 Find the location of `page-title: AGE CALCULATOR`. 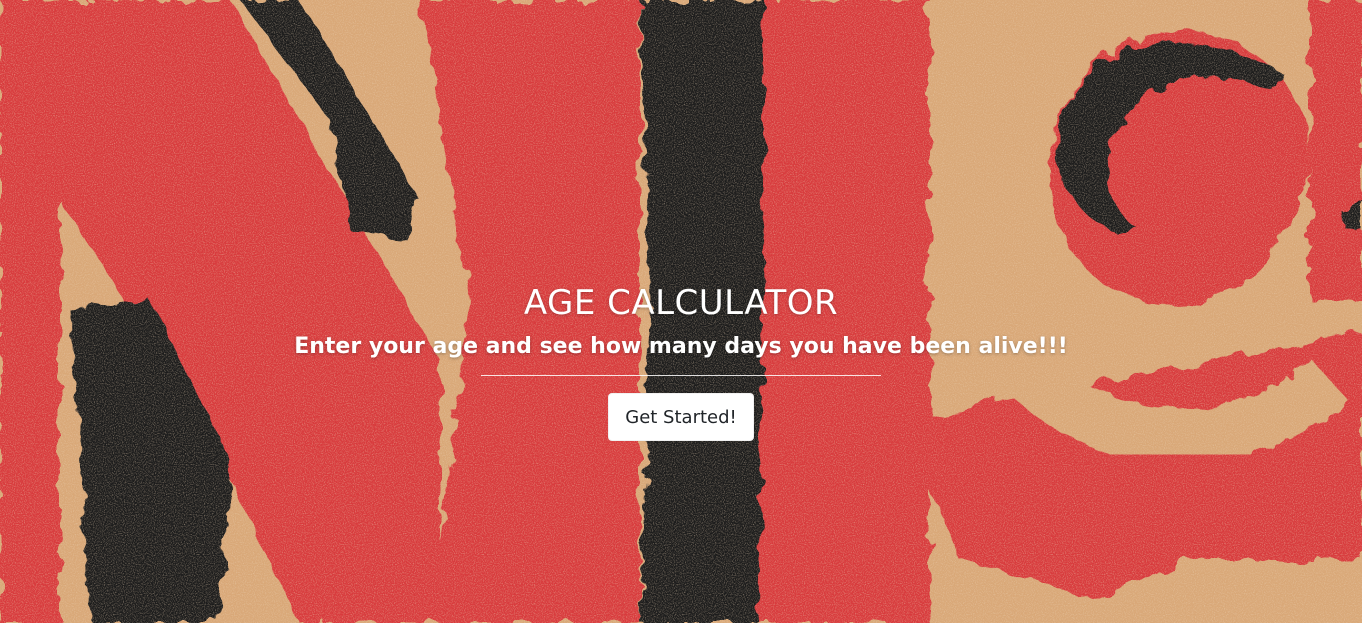

page-title: AGE CALCULATOR is located at coordinates (681, 303).